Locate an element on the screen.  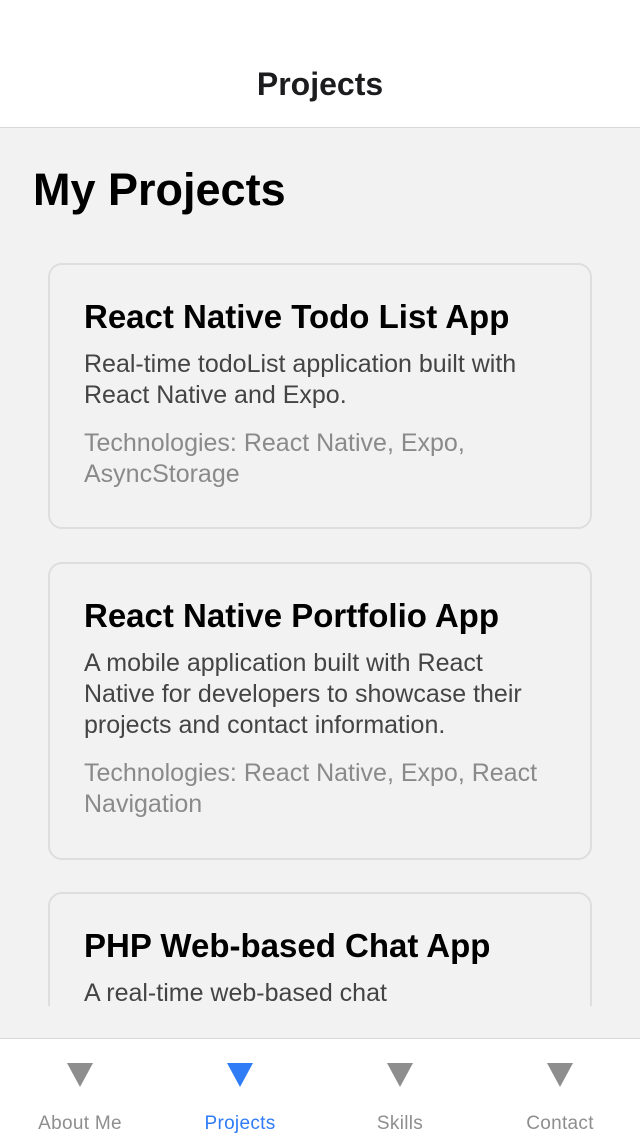
page-title: Projects is located at coordinates (320, 84).